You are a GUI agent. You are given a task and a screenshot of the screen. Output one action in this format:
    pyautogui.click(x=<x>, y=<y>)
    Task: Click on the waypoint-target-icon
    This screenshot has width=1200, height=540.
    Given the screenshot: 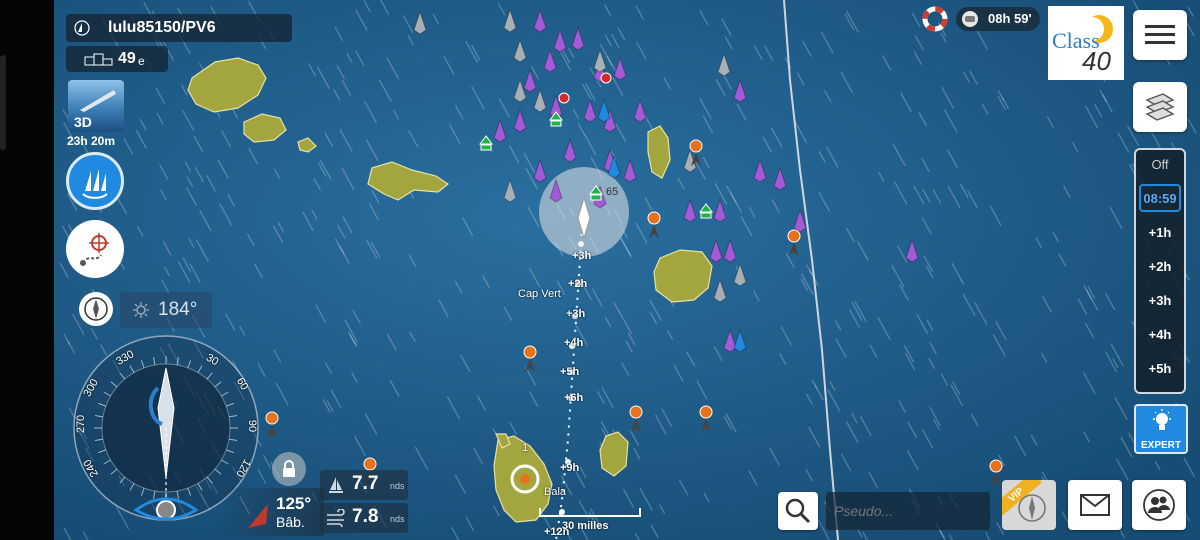 What is the action you would take?
    pyautogui.click(x=525, y=479)
    